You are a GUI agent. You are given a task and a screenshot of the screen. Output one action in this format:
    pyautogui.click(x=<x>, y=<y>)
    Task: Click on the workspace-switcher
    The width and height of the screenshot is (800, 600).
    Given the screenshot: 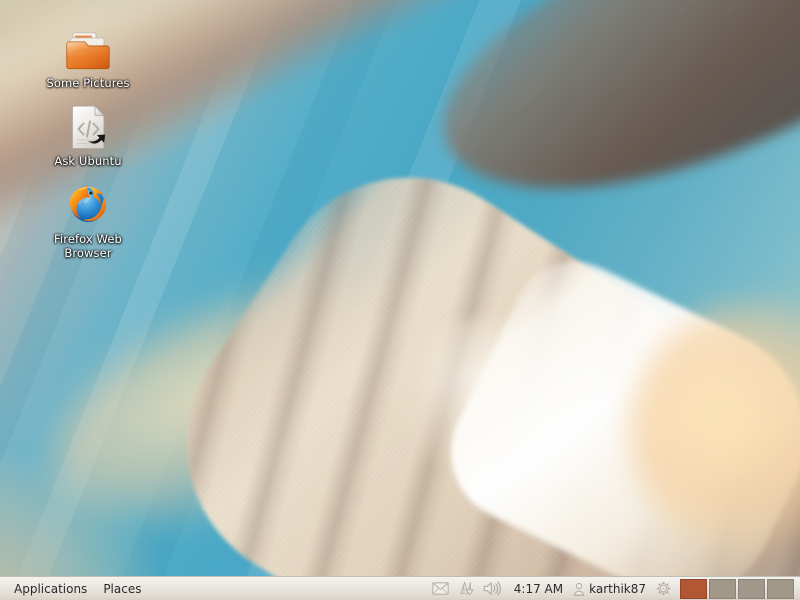 What is the action you would take?
    pyautogui.click(x=737, y=588)
    